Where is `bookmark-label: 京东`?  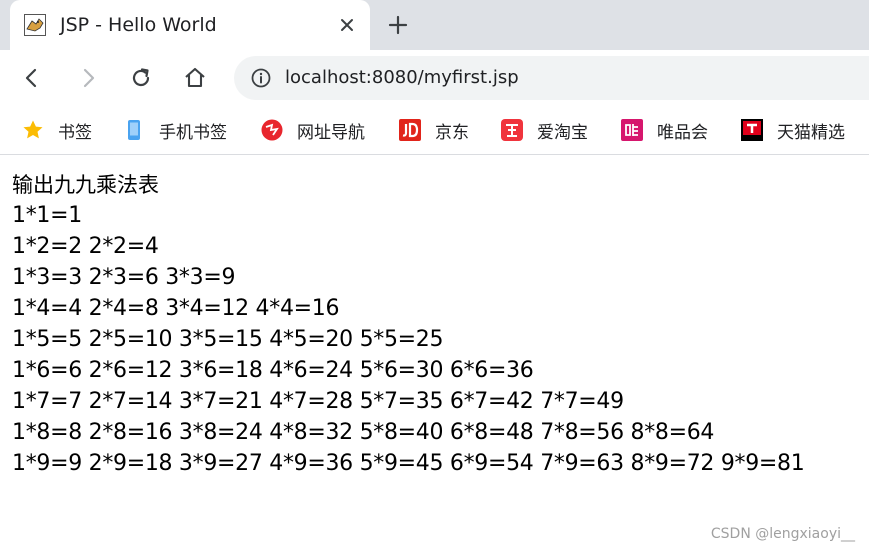
bookmark-label: 京东 is located at coordinates (452, 132).